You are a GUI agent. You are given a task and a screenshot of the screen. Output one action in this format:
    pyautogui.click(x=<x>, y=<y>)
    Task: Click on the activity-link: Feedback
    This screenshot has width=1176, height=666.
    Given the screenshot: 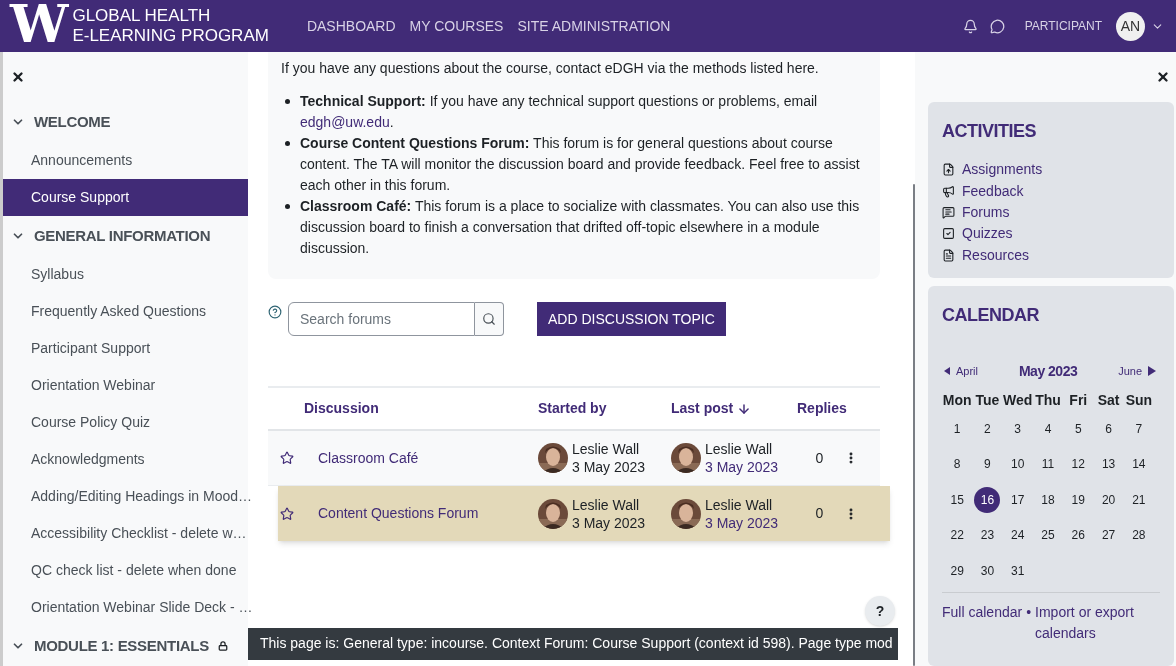 What is the action you would take?
    pyautogui.click(x=993, y=191)
    